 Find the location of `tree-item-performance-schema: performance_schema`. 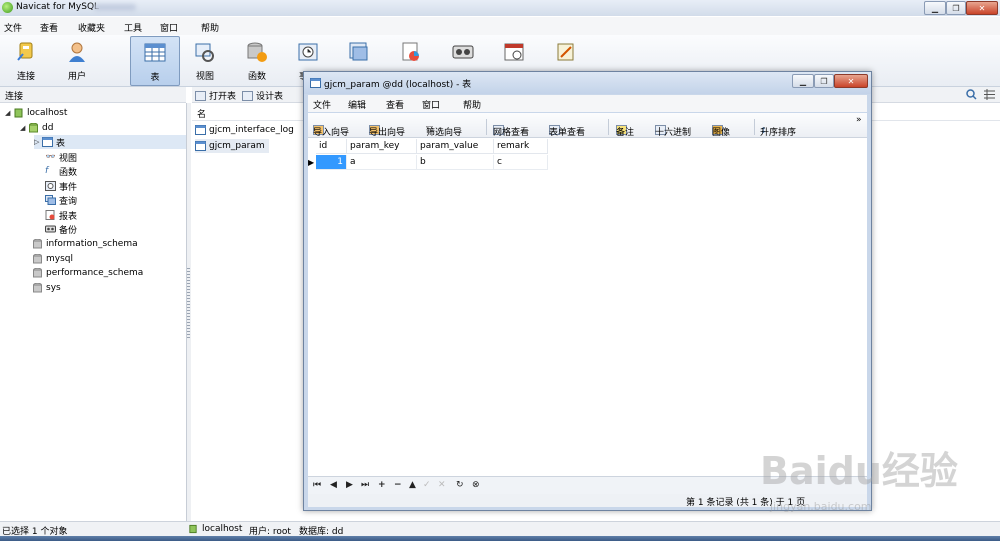

tree-item-performance-schema: performance_schema is located at coordinates (87, 273).